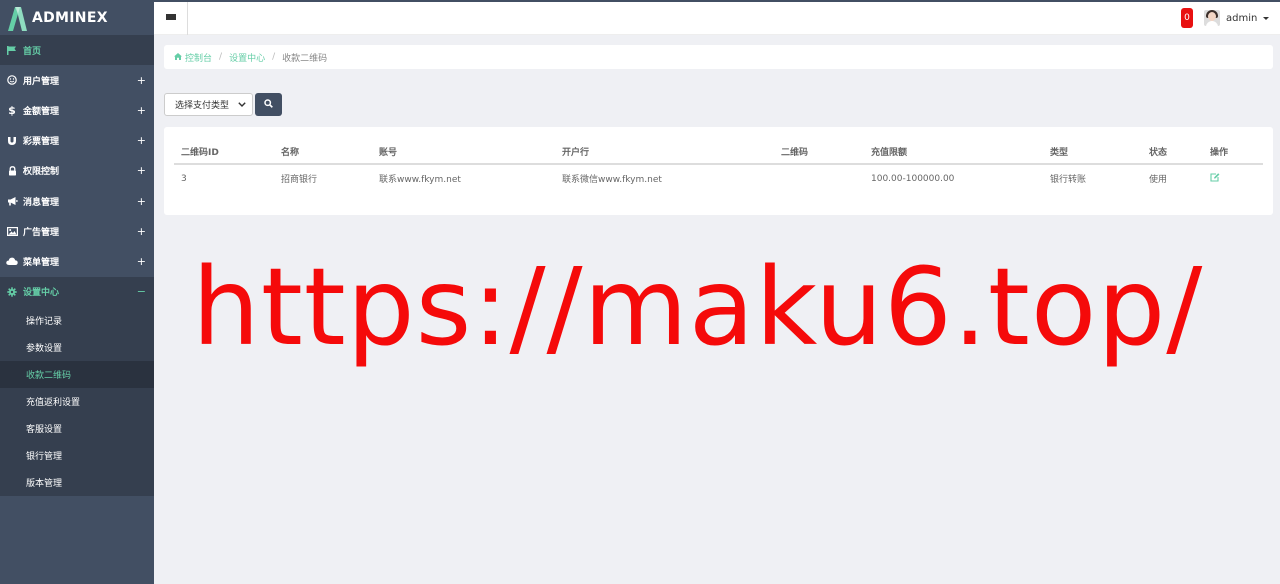 The width and height of the screenshot is (1280, 584). I want to click on cell-type: 银行转账, so click(1068, 180).